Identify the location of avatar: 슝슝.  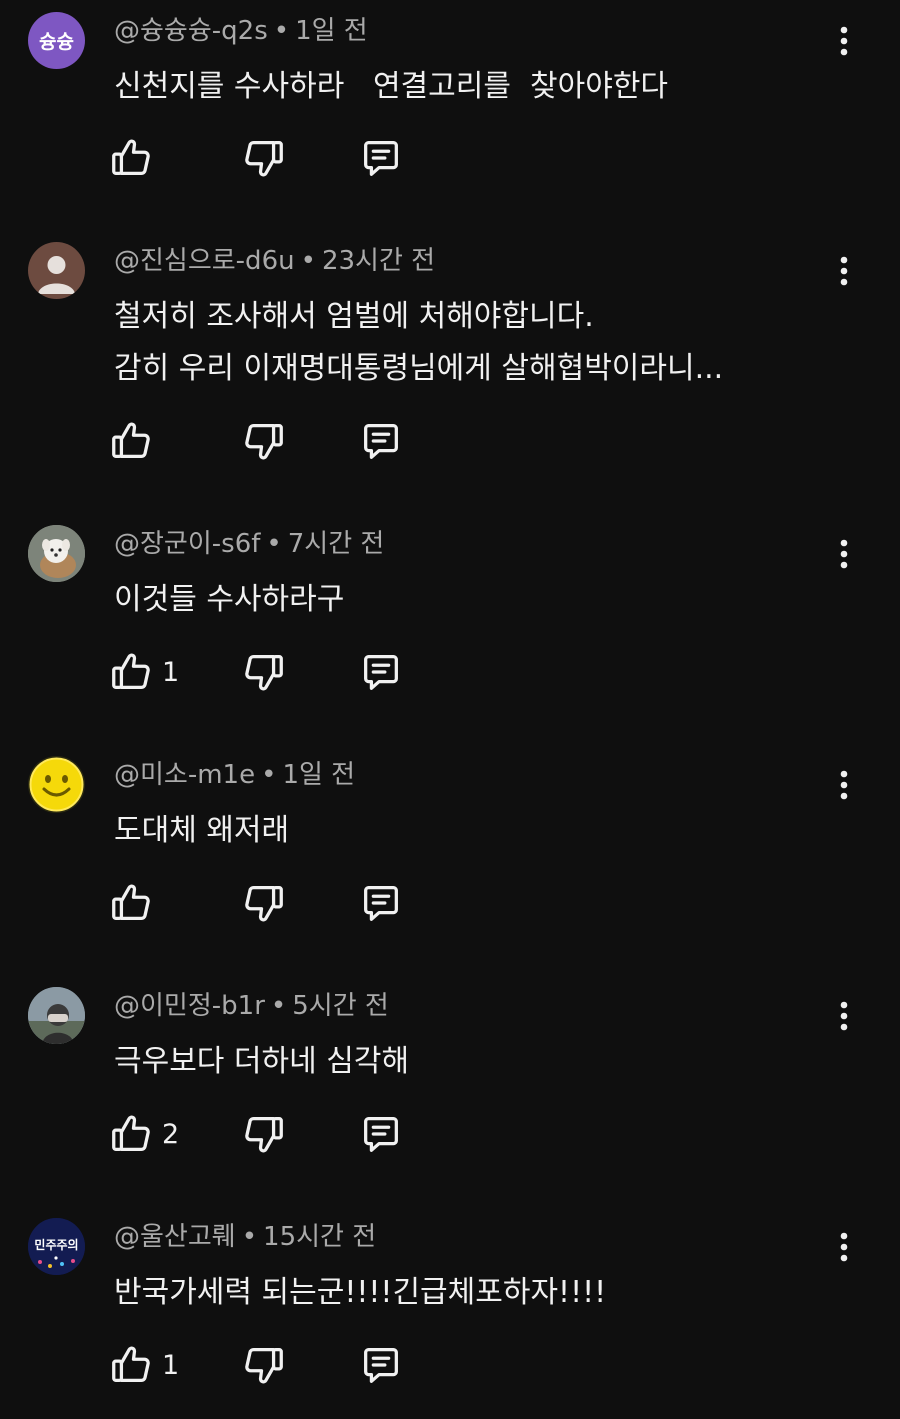
(56, 40).